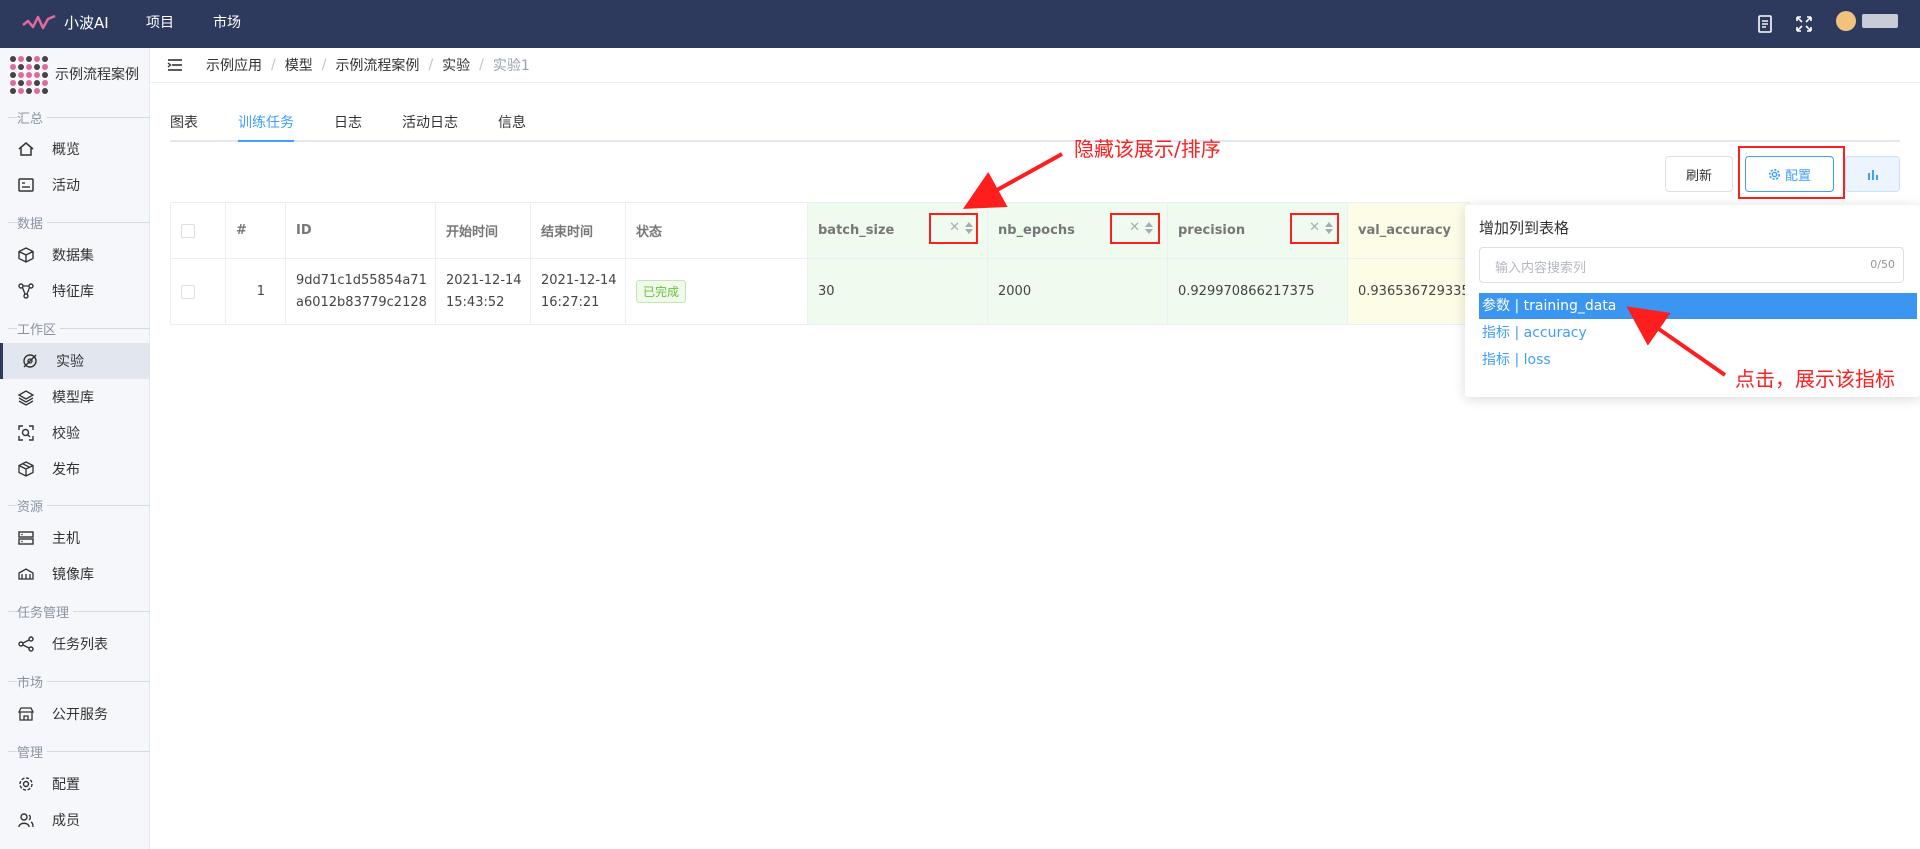 Image resolution: width=1920 pixels, height=849 pixels. What do you see at coordinates (456, 65) in the screenshot?
I see `breadcrumb-item: 实验` at bounding box center [456, 65].